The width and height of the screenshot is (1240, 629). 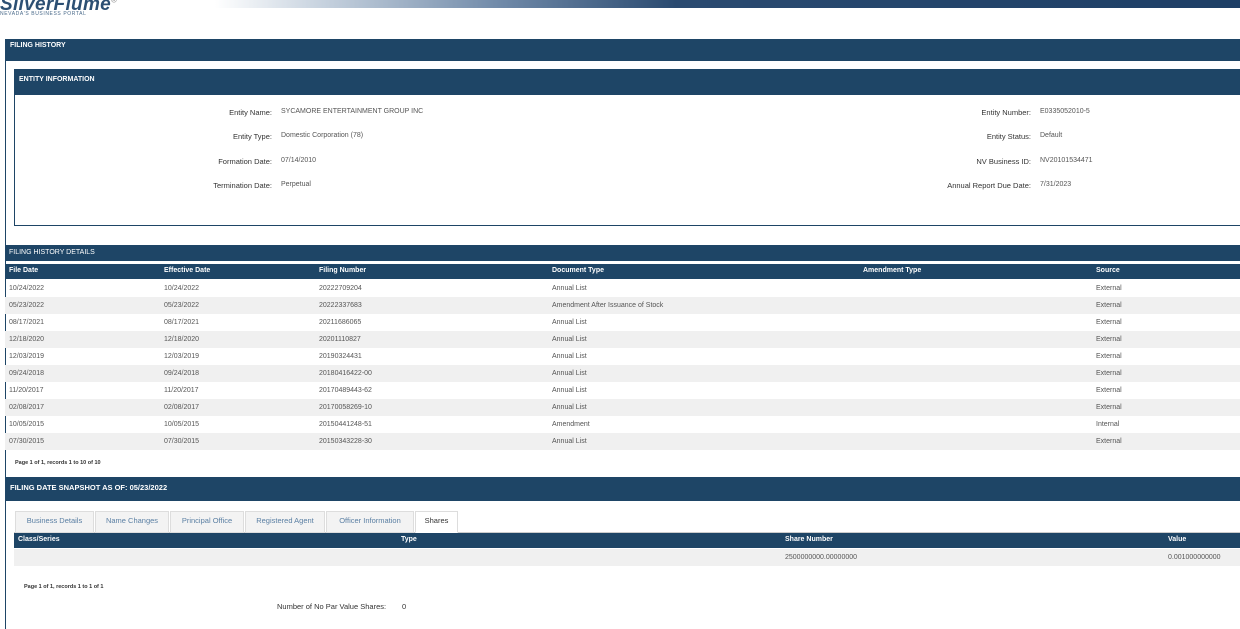 I want to click on cell-effective-date: 08/17/2021, so click(x=182, y=322).